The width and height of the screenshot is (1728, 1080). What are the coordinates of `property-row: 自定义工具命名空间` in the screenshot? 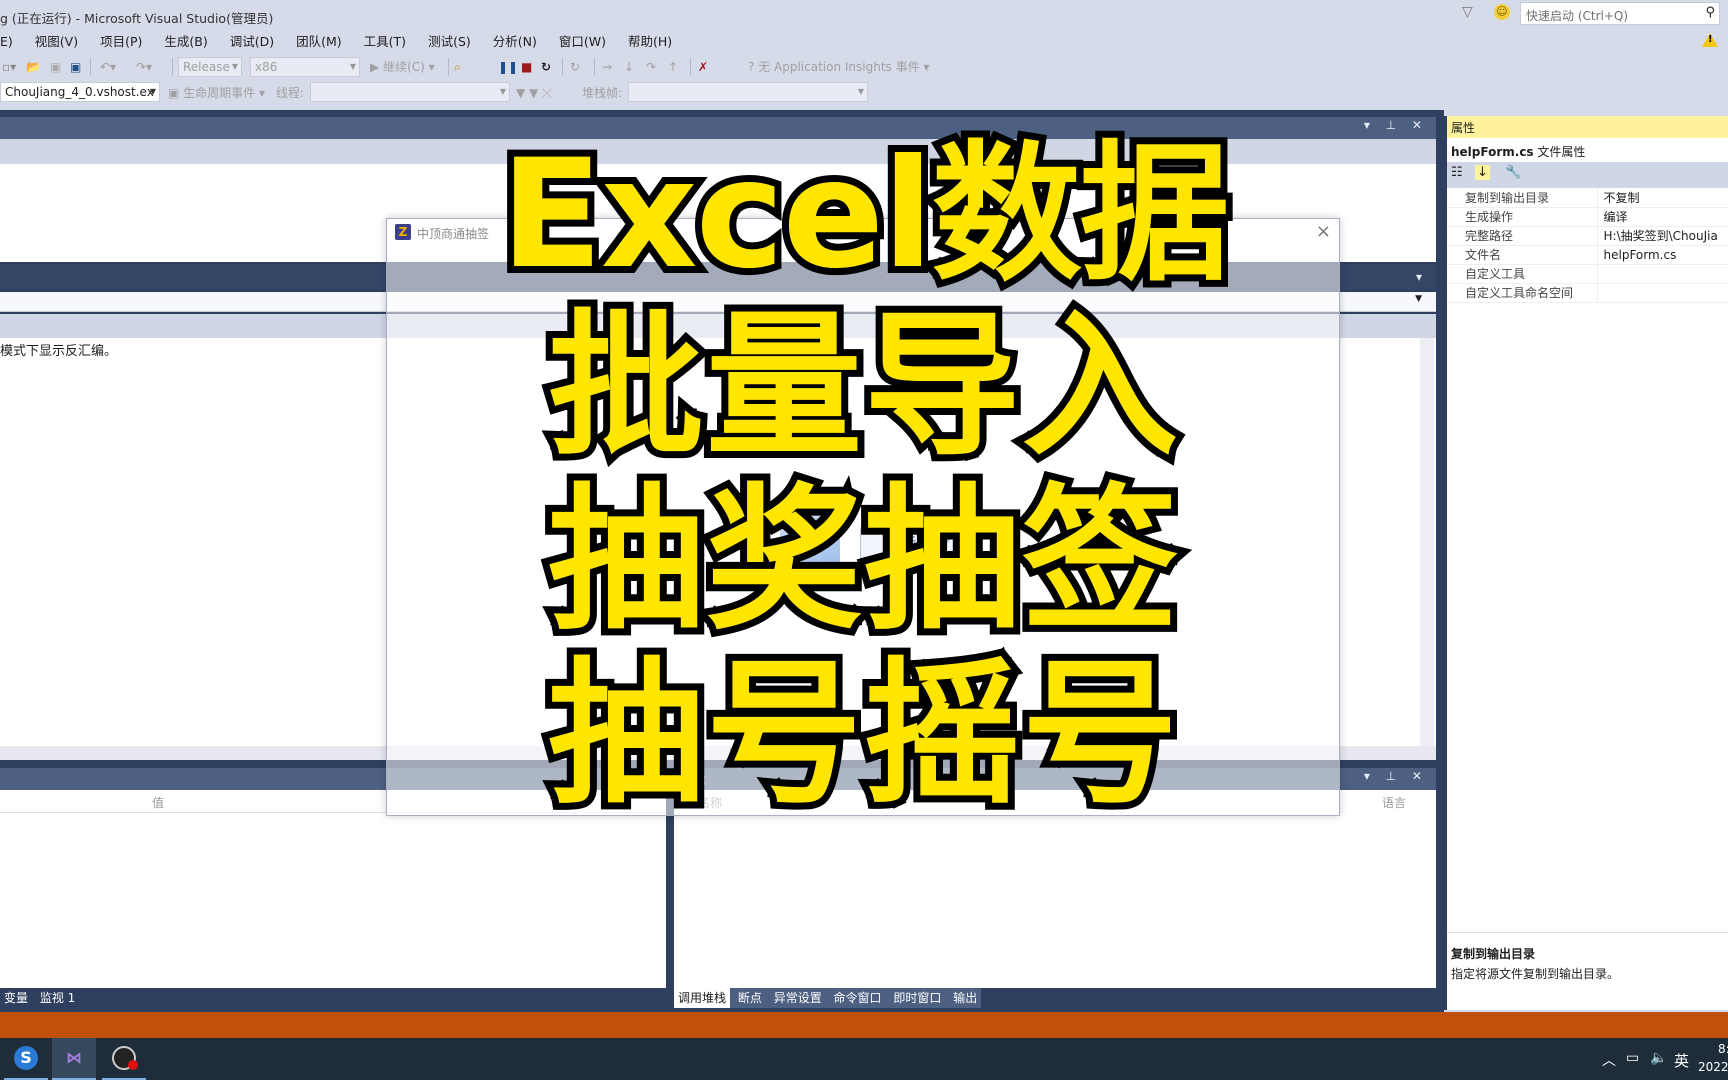 It's located at (1587, 293).